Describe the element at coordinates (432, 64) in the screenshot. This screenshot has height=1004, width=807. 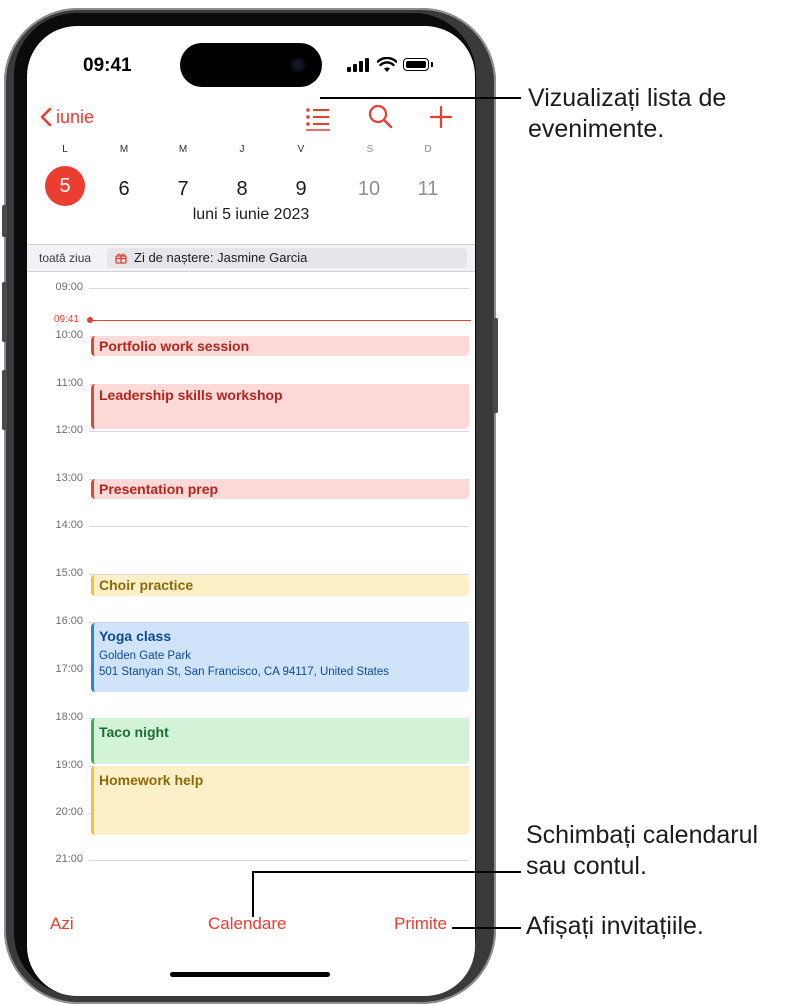
I see `battery-tip` at that location.